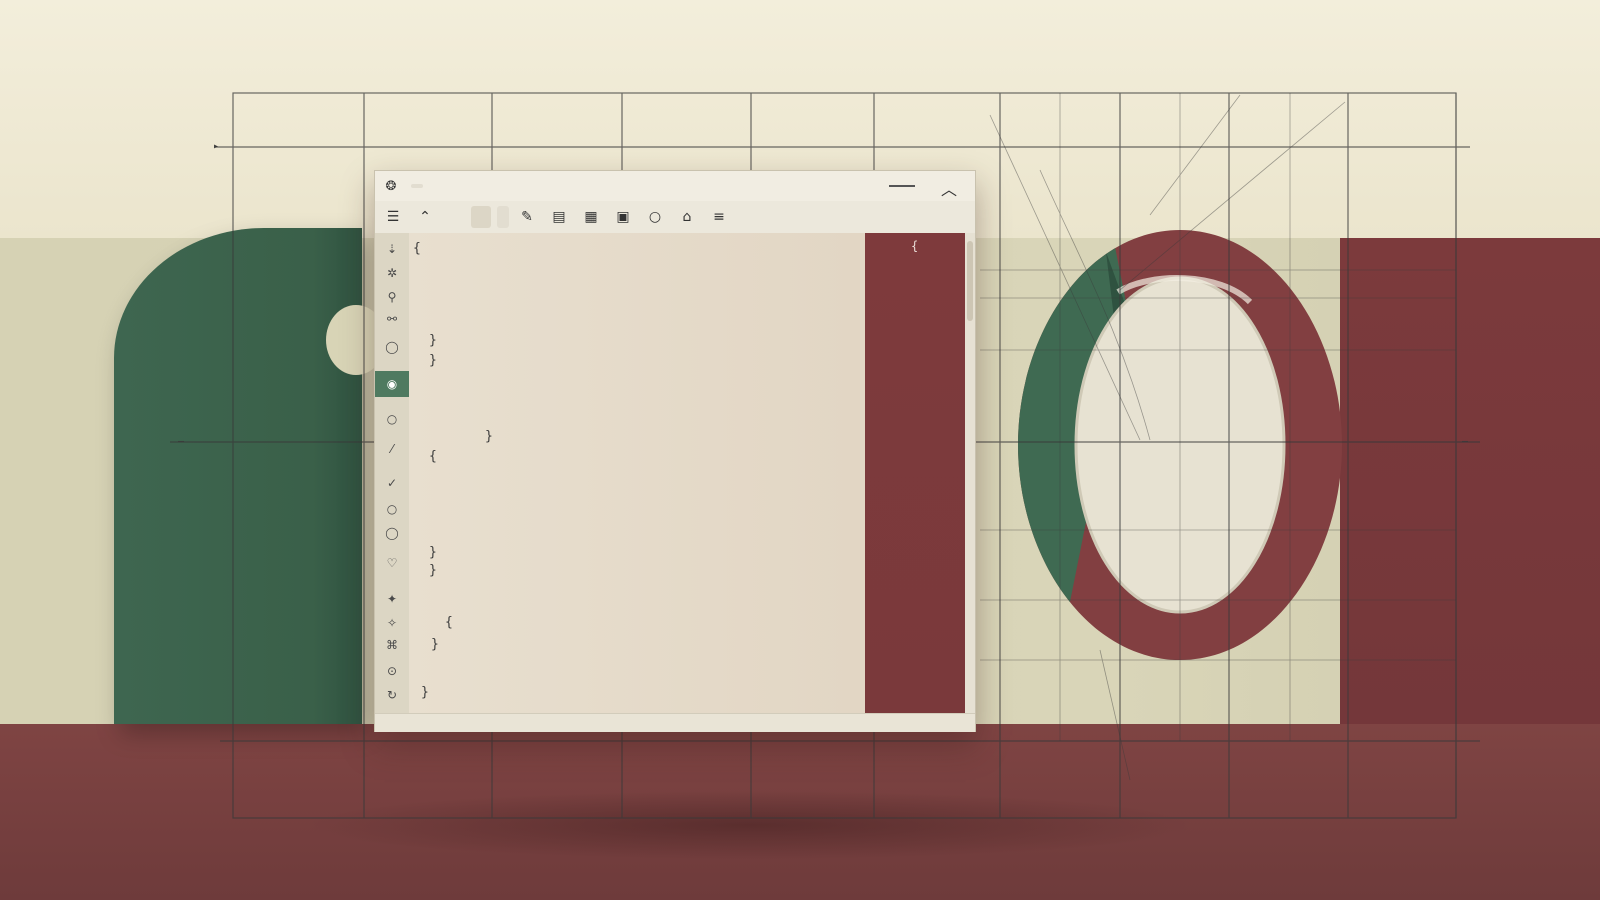 Image resolution: width=1600 pixels, height=900 pixels. I want to click on editor-app-icon: ❂, so click(391, 186).